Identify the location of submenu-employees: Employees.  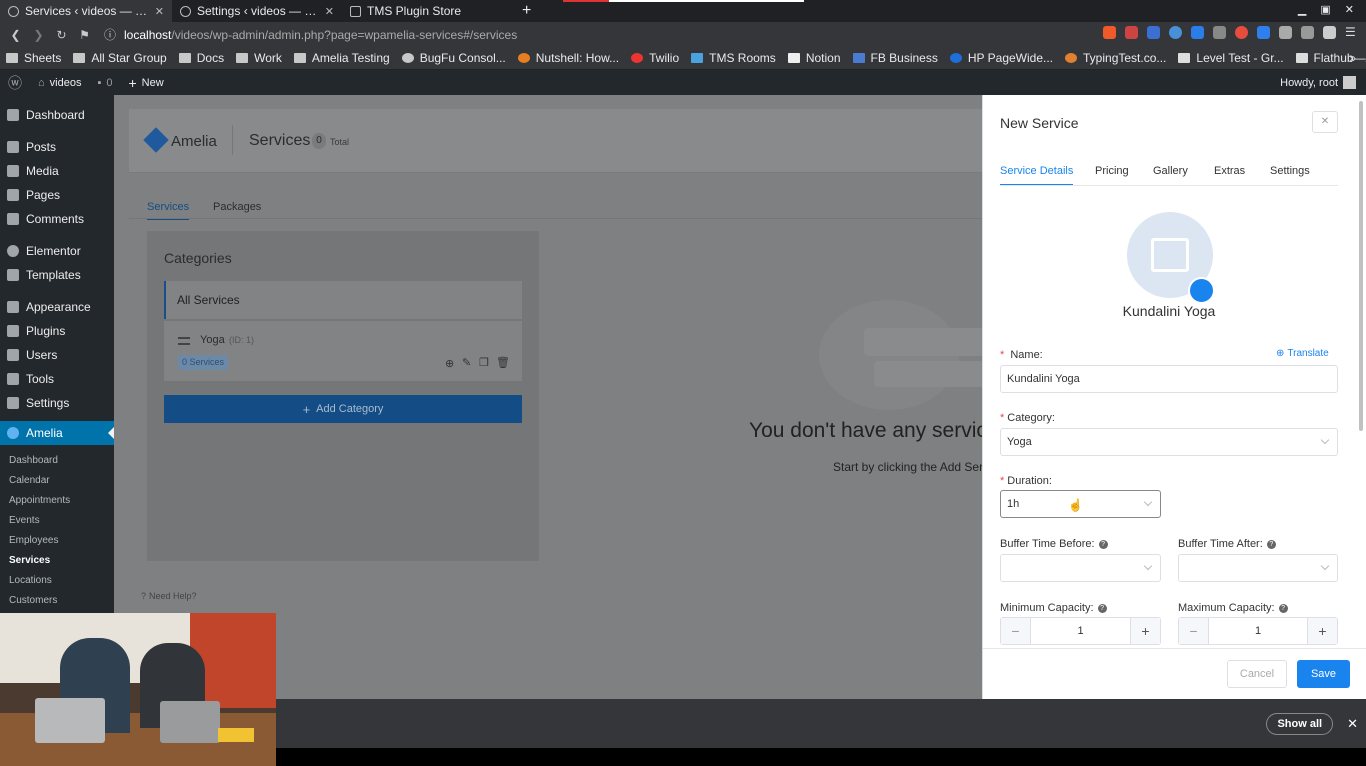
(57, 541).